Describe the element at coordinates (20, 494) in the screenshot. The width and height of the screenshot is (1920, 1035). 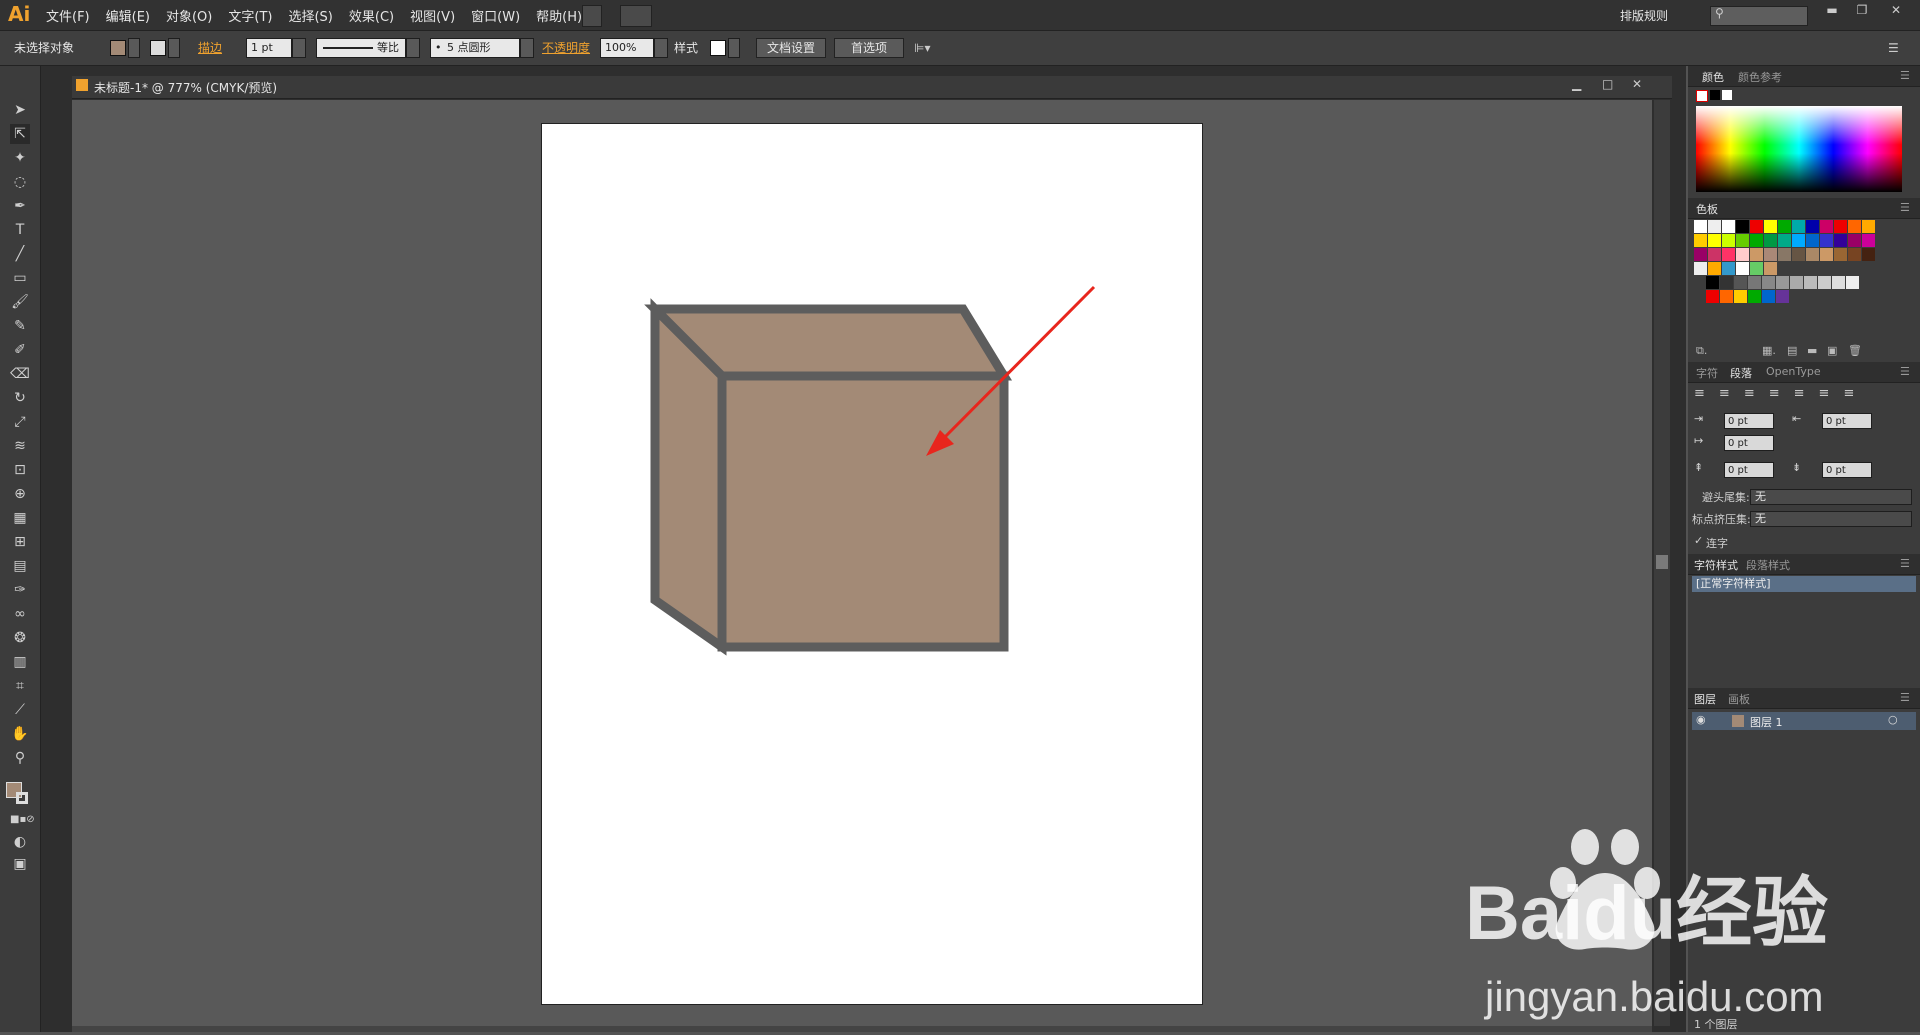
I see `shape-builder-icon: ⊕` at that location.